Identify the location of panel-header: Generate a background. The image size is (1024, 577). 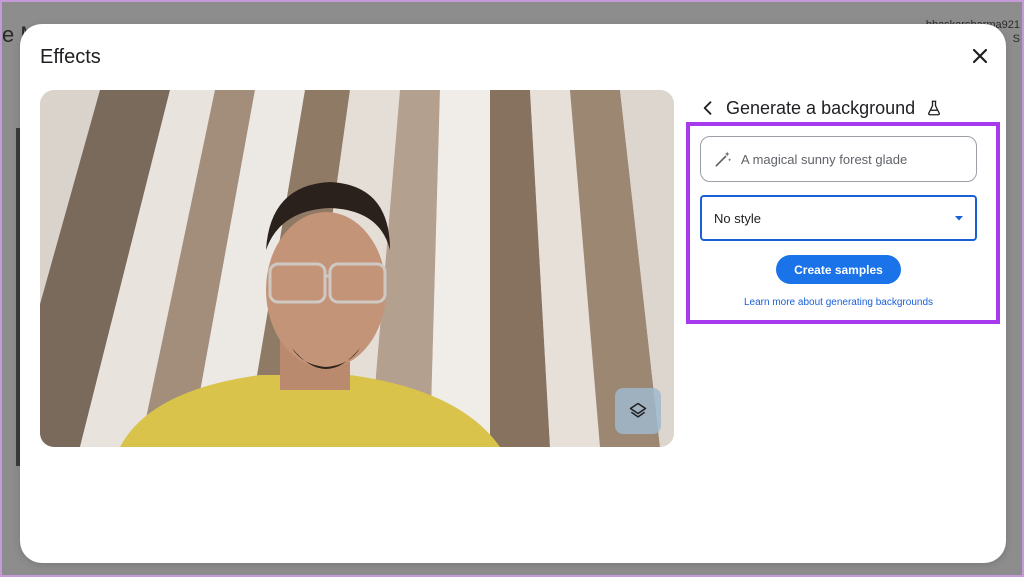
(820, 108).